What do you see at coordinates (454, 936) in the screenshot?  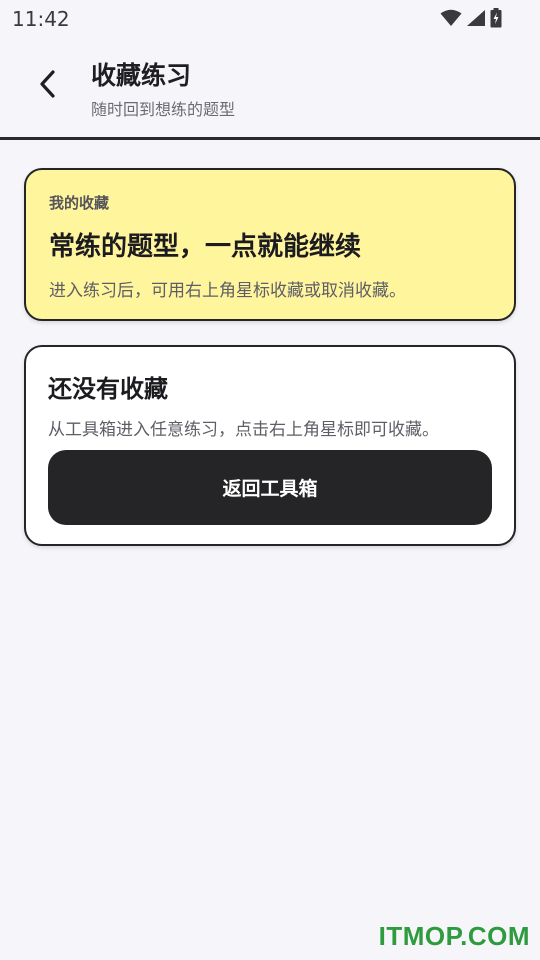 I see `watermark-logo: ITMOP.COM` at bounding box center [454, 936].